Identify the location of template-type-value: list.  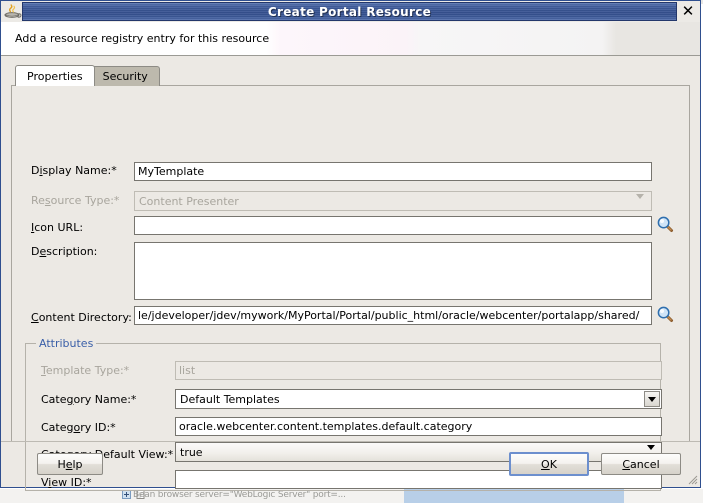
(187, 370).